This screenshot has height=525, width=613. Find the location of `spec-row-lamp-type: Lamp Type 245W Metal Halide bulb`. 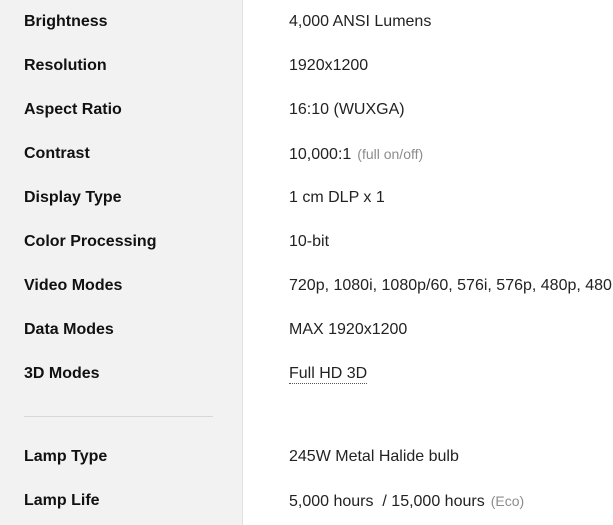

spec-row-lamp-type: Lamp Type 245W Metal Halide bulb is located at coordinates (306, 457).